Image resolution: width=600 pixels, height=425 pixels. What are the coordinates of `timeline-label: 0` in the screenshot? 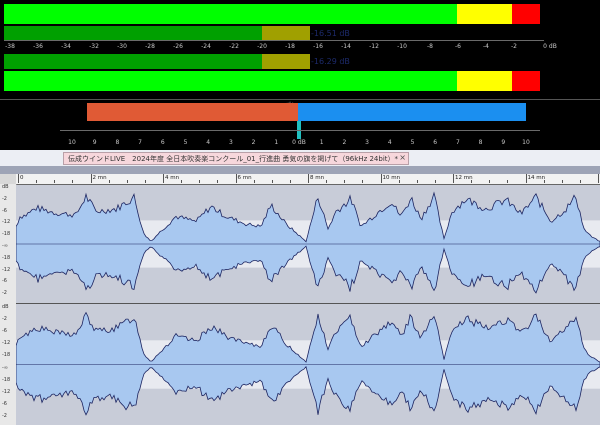 It's located at (22, 178).